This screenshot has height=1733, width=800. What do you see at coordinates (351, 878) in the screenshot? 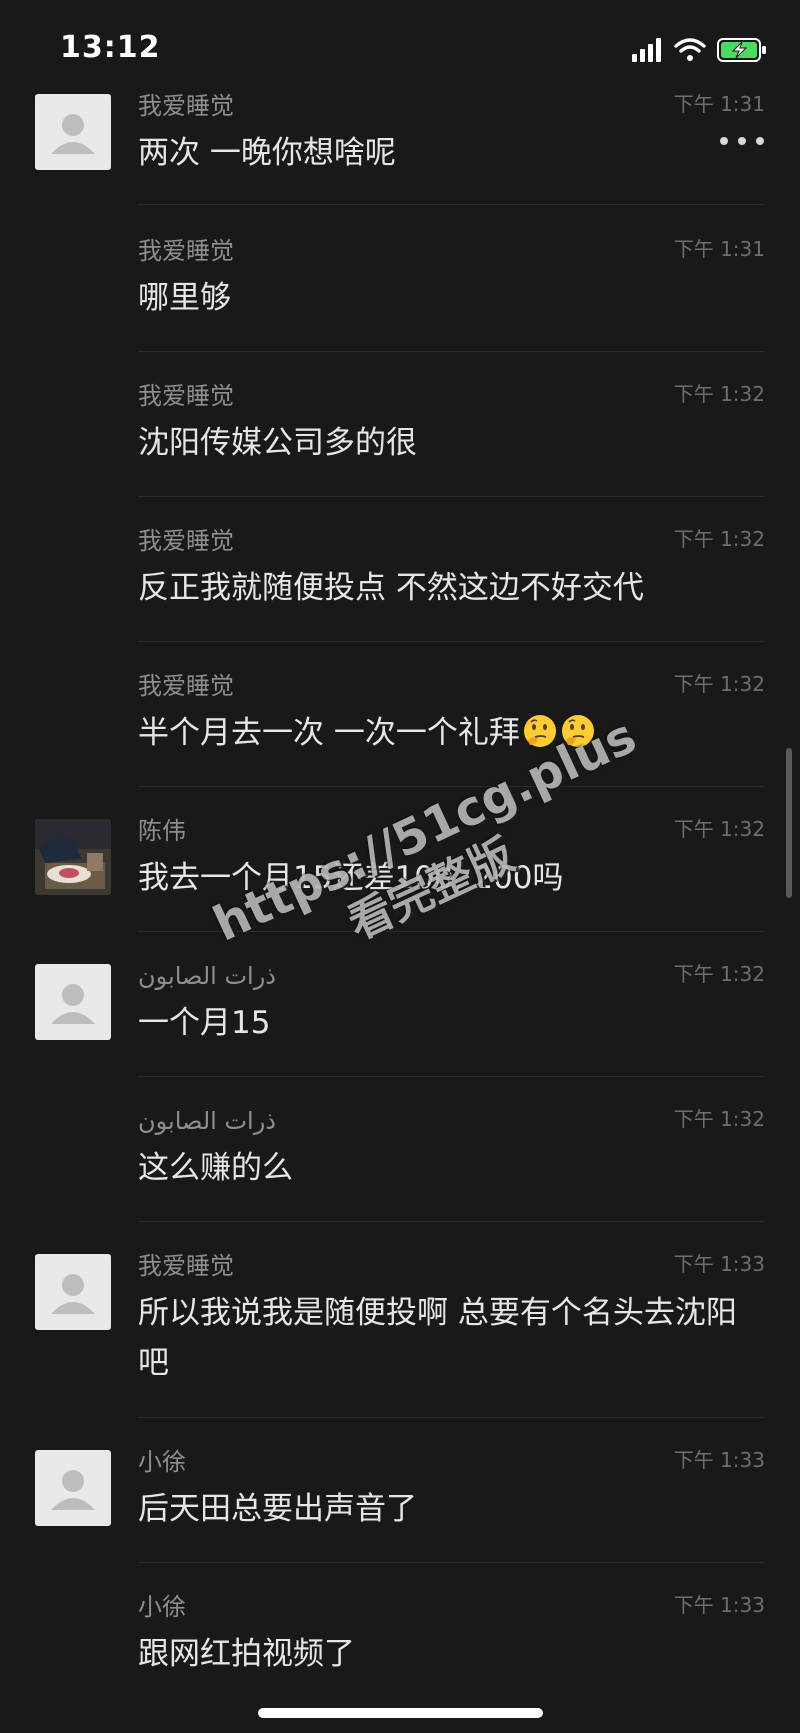
I see `message-text: 我去一个月15还差100, 200吗` at bounding box center [351, 878].